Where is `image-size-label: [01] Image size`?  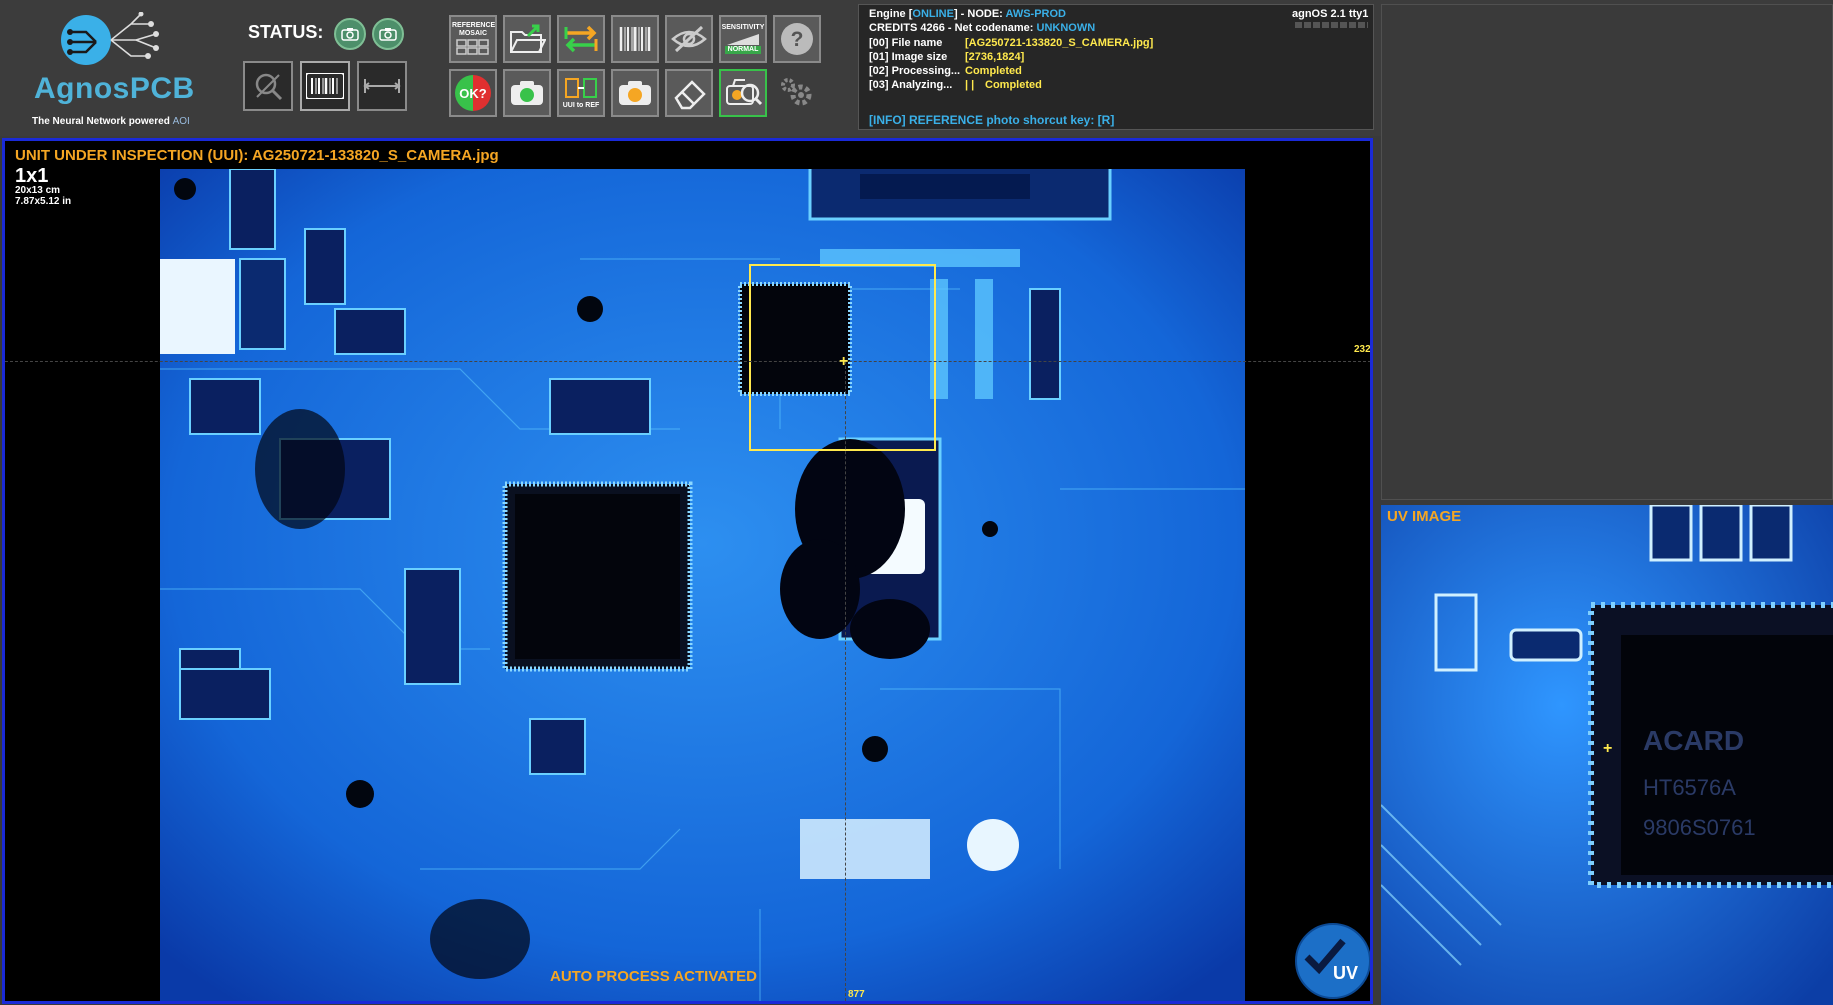 image-size-label: [01] Image size is located at coordinates (908, 57).